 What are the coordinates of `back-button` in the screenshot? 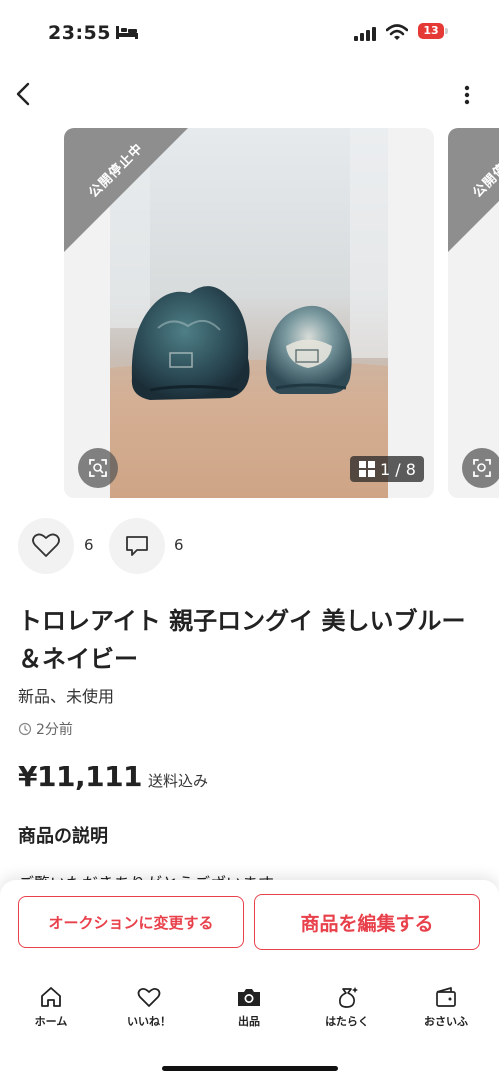 It's located at (24, 94).